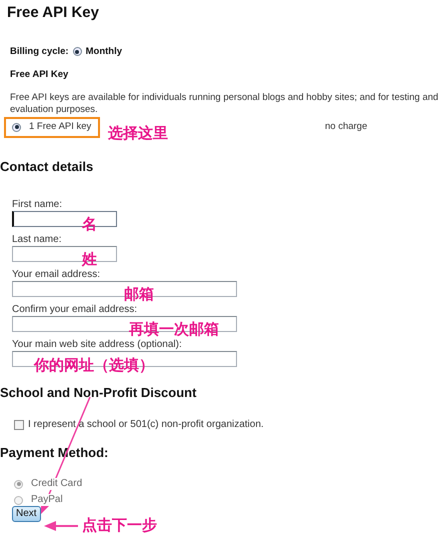  Describe the element at coordinates (19, 425) in the screenshot. I see `checkbox` at that location.